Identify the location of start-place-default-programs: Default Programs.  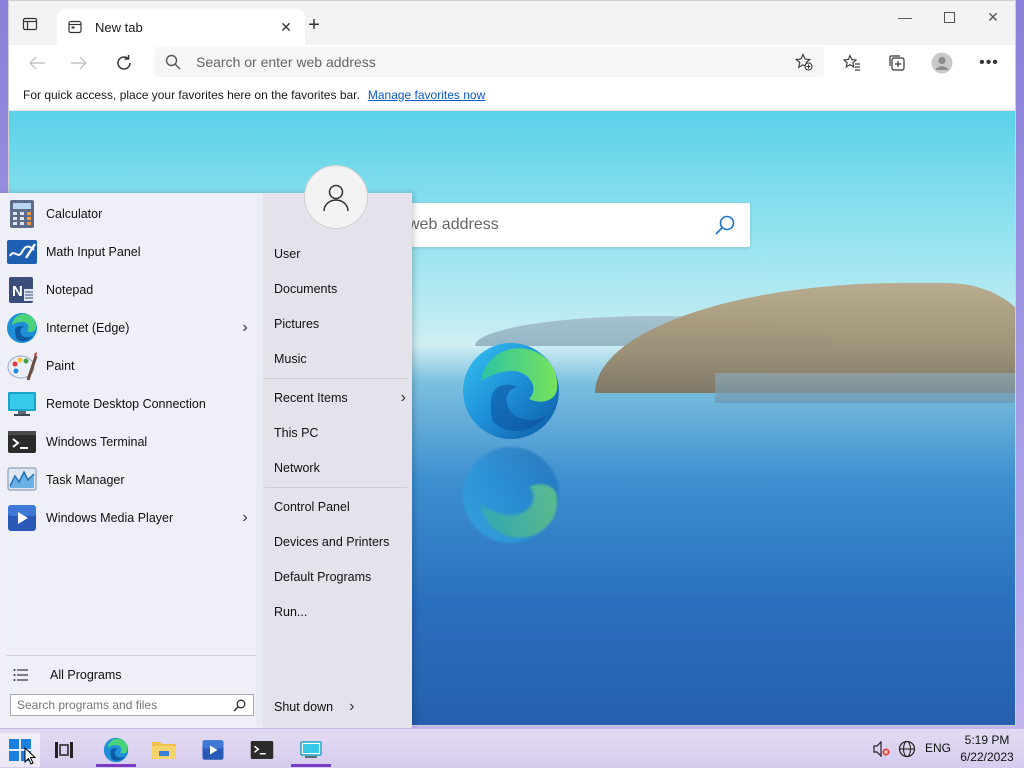
(340, 577).